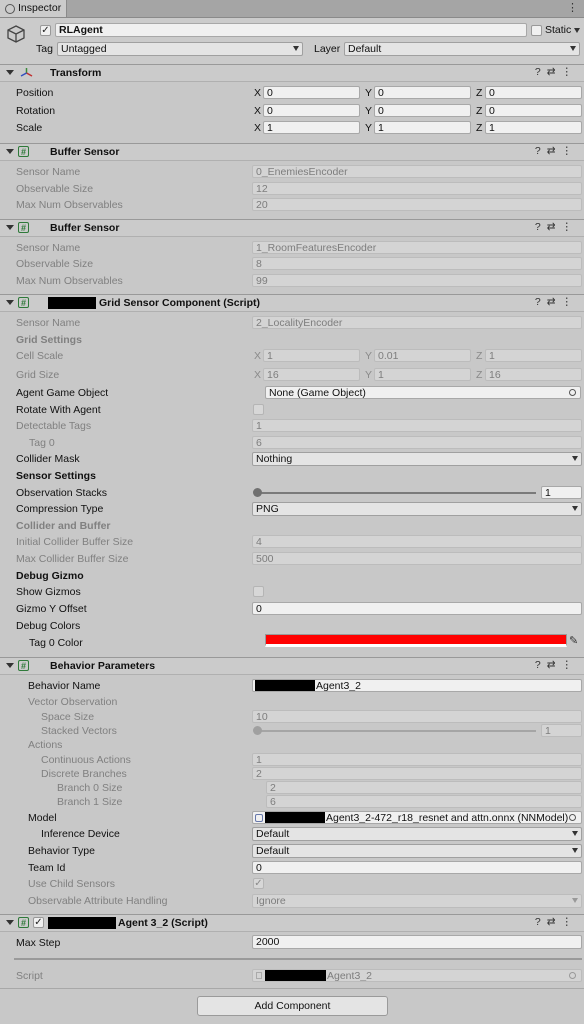  I want to click on behavior-type-label: Behavior Type, so click(61, 851).